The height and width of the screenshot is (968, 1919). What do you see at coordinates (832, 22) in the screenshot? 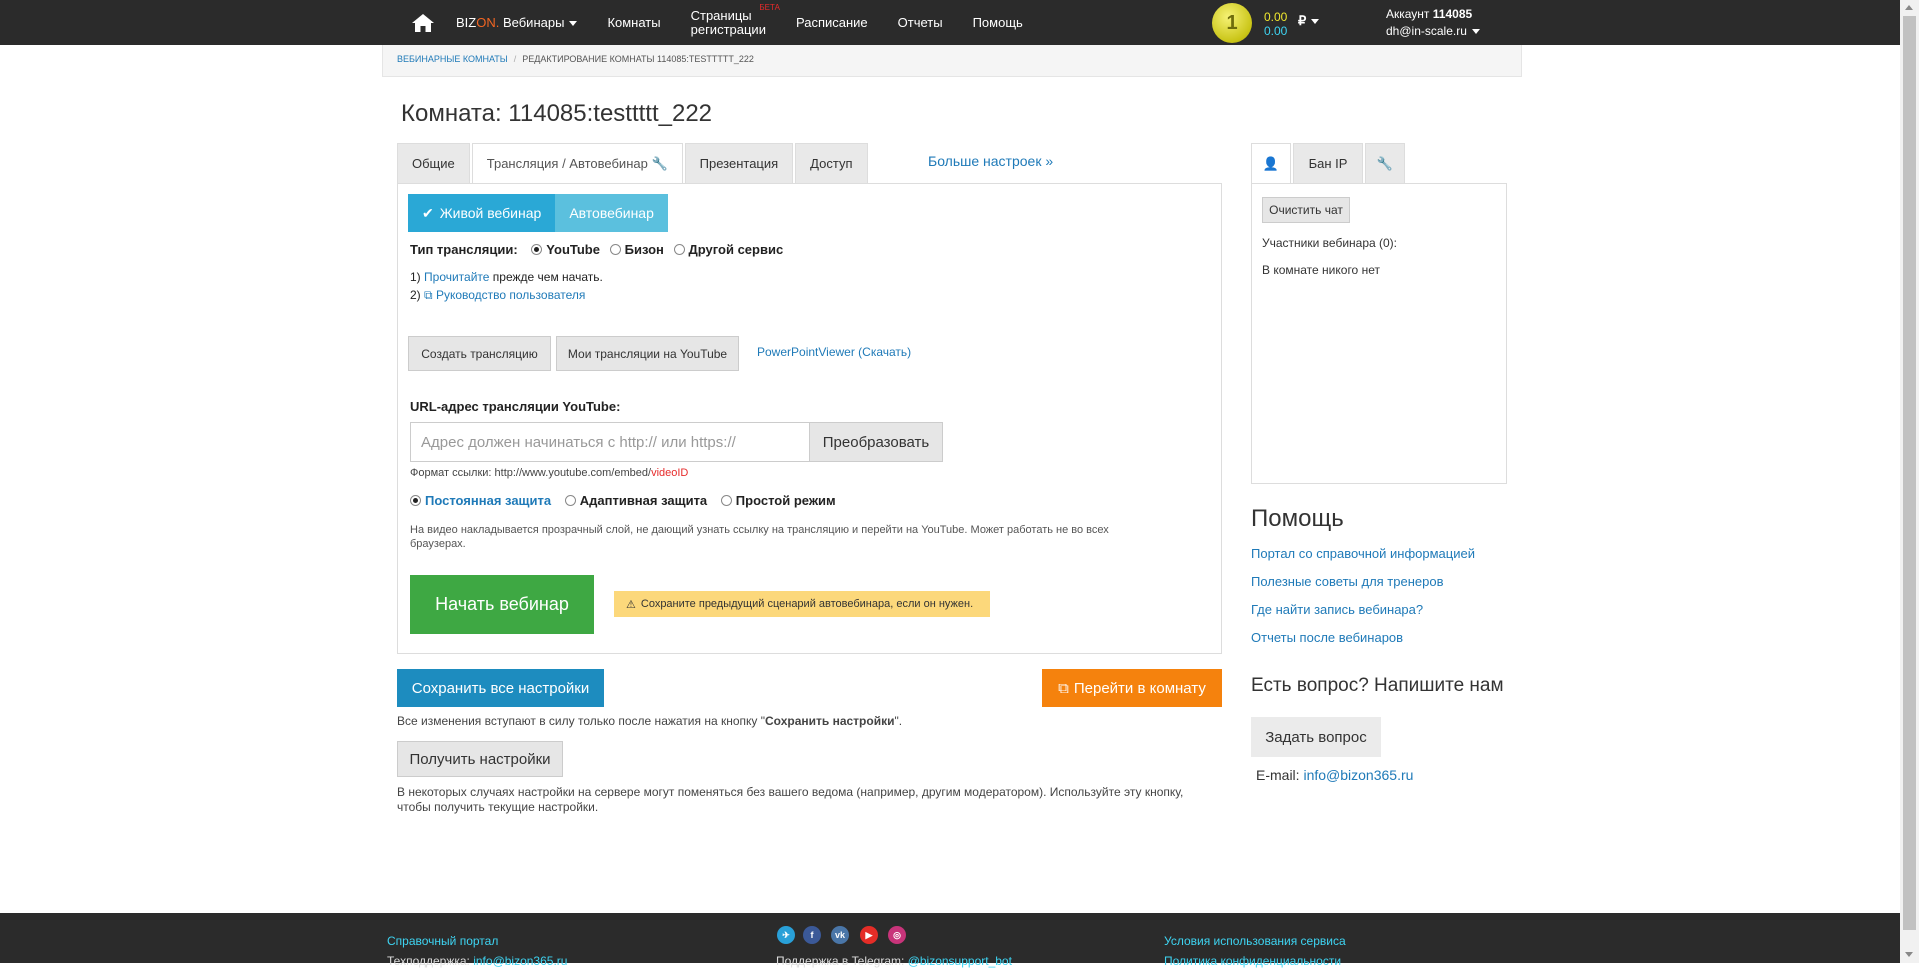
I see `nav-schedule: Расписание` at bounding box center [832, 22].